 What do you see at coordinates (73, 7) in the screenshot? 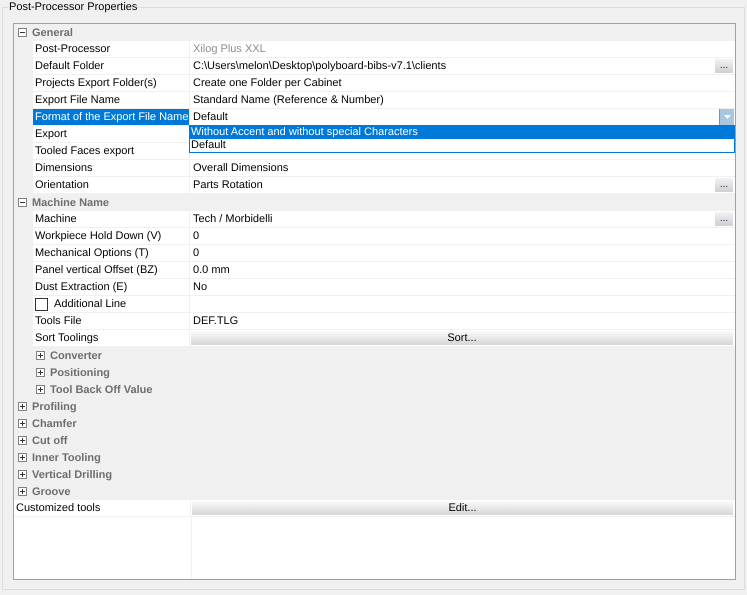
I see `groupbox-title: Post-Processor Properties` at bounding box center [73, 7].